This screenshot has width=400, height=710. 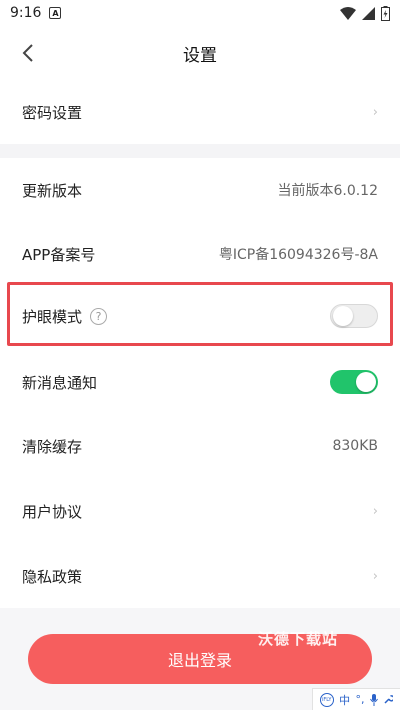 What do you see at coordinates (52, 576) in the screenshot?
I see `row-label: 隐私政策` at bounding box center [52, 576].